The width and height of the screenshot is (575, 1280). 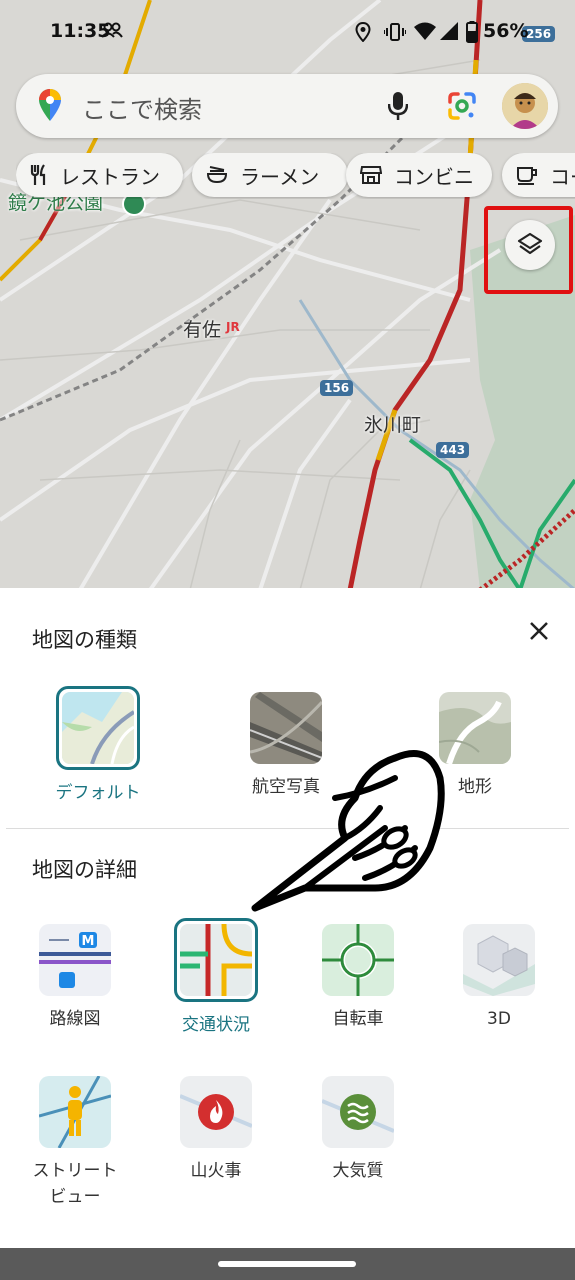 What do you see at coordinates (348, 831) in the screenshot?
I see `pointing-hand-icon` at bounding box center [348, 831].